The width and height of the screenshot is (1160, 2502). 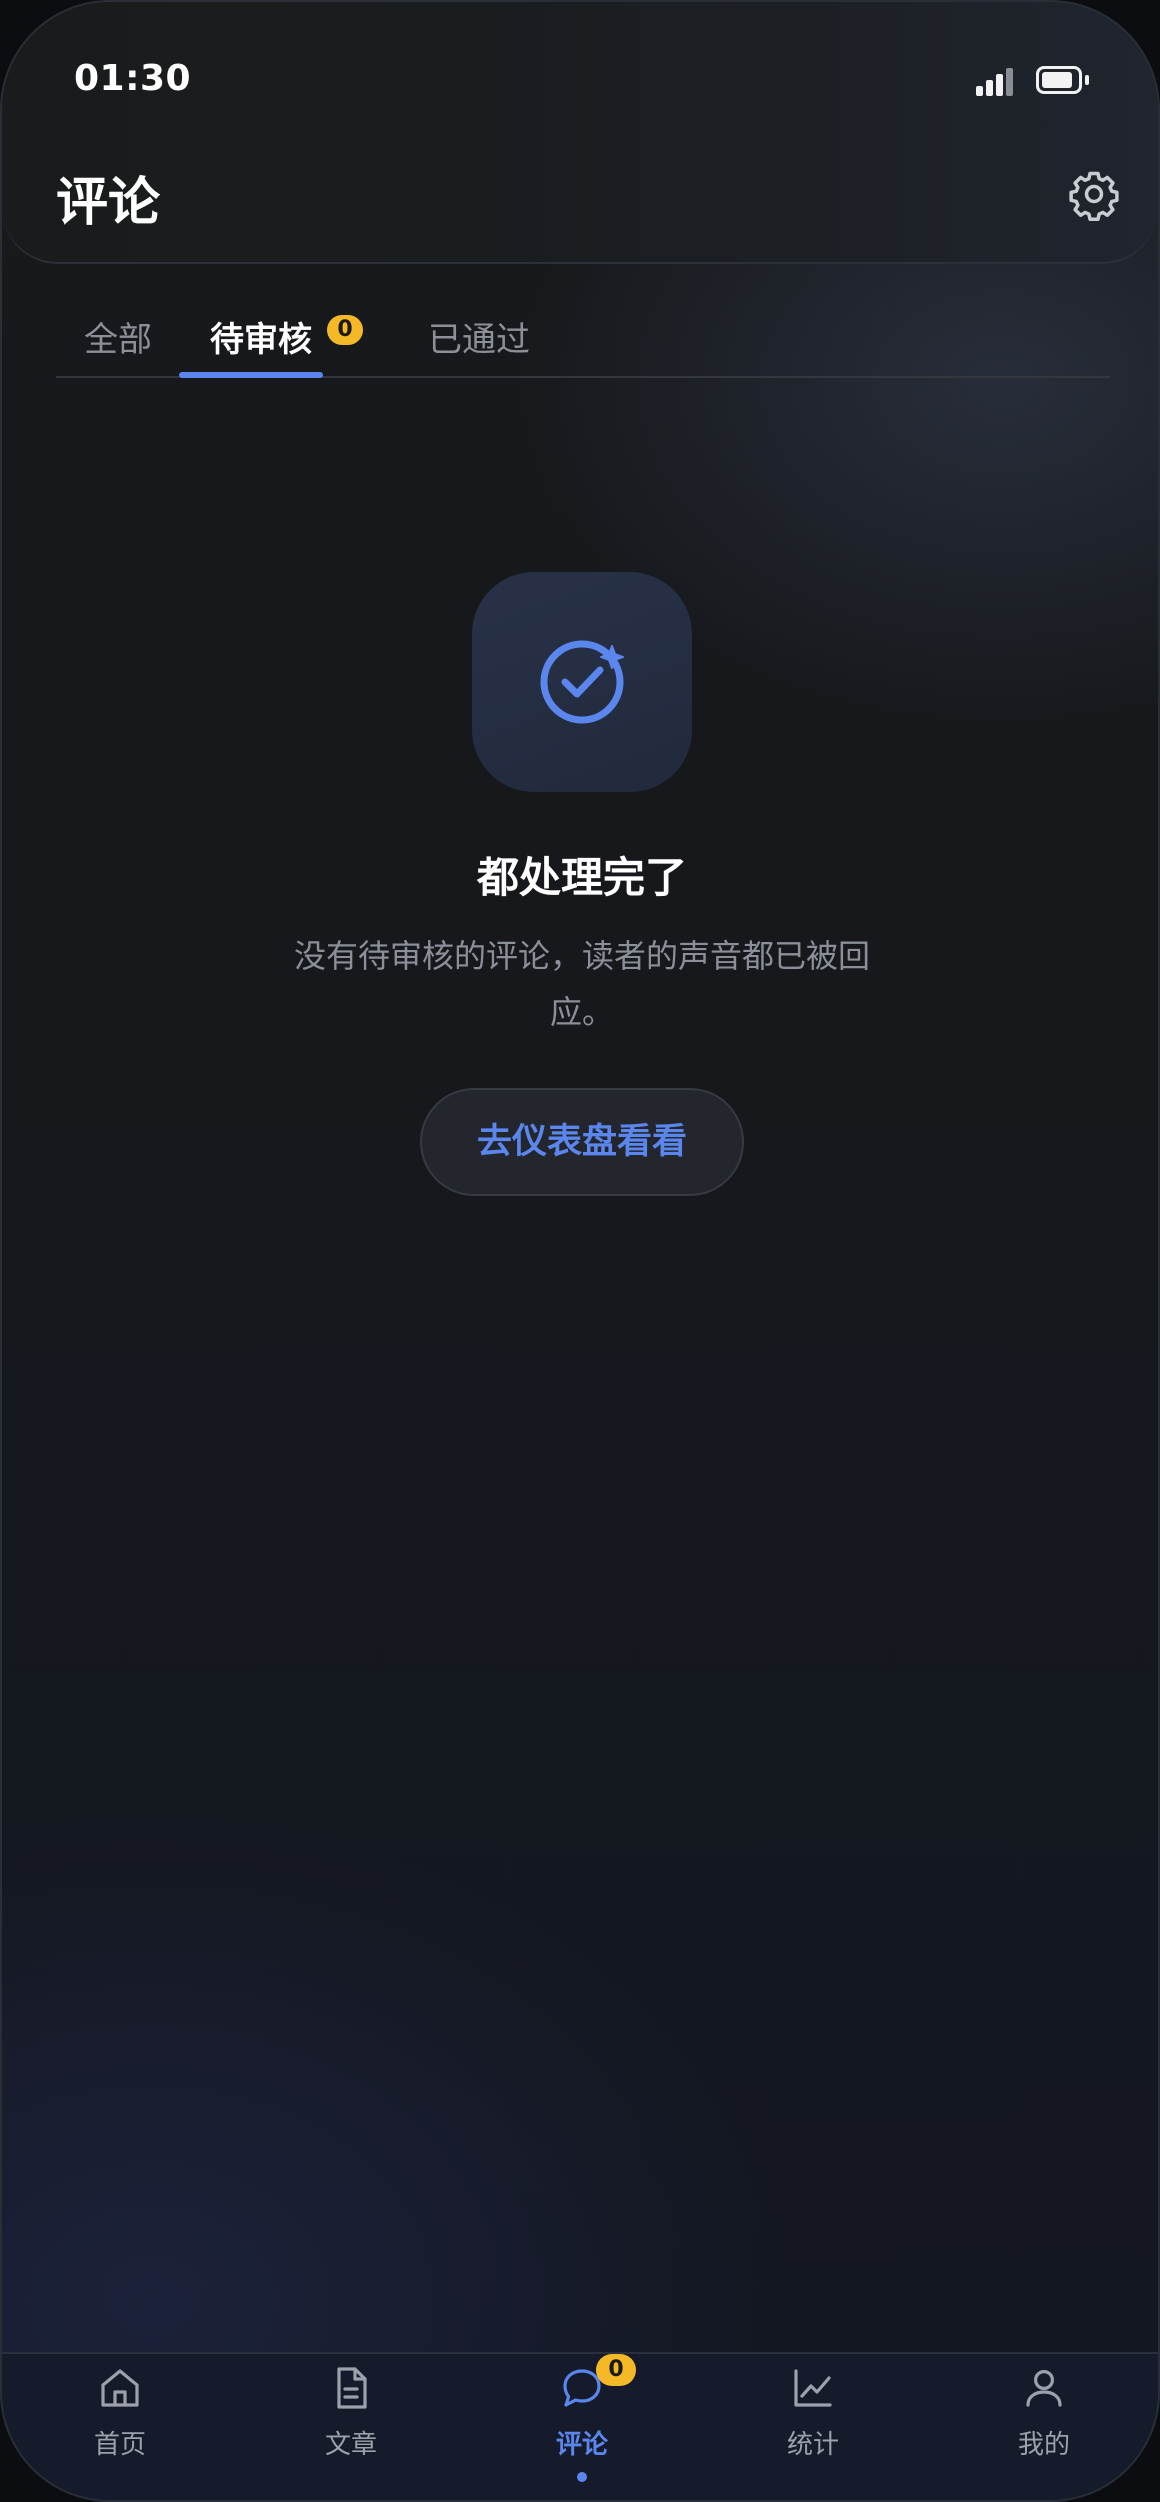 What do you see at coordinates (351, 2427) in the screenshot?
I see `nav-item-articles: 文章` at bounding box center [351, 2427].